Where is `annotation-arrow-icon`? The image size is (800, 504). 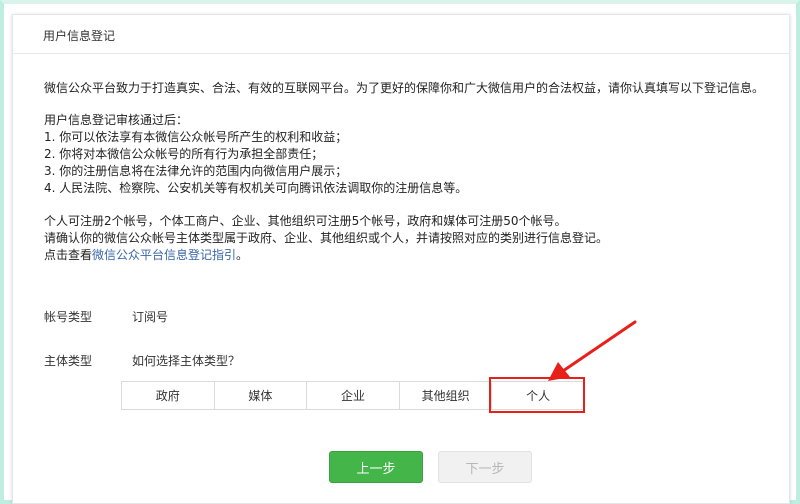 annotation-arrow-icon is located at coordinates (592, 350).